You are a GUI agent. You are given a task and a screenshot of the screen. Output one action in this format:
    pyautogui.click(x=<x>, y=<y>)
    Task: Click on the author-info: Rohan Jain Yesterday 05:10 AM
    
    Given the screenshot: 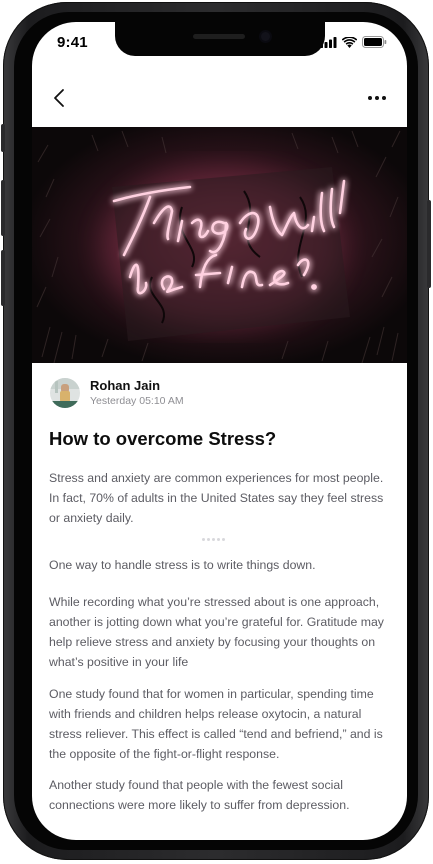 What is the action you would take?
    pyautogui.click(x=137, y=393)
    